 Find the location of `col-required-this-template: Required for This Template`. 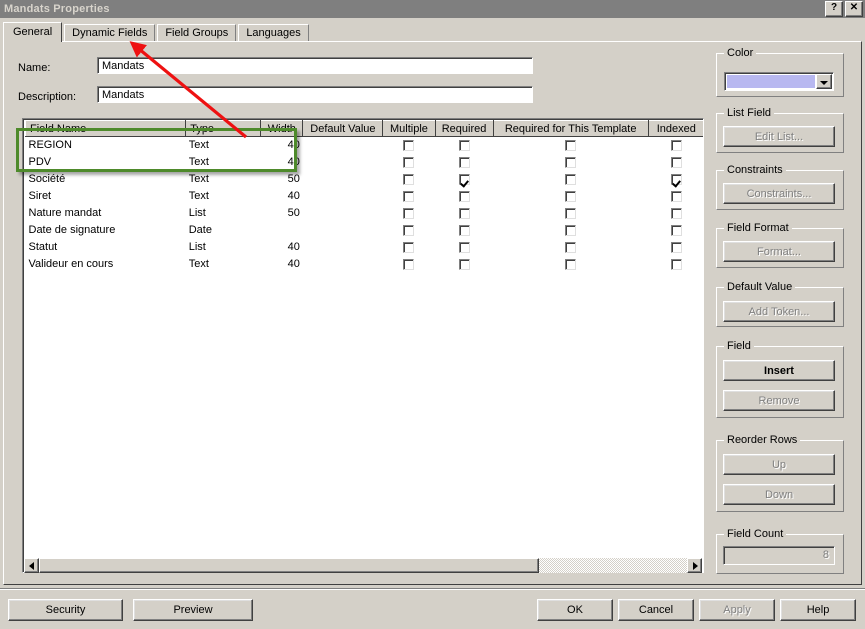

col-required-this-template: Required for This Template is located at coordinates (570, 128).